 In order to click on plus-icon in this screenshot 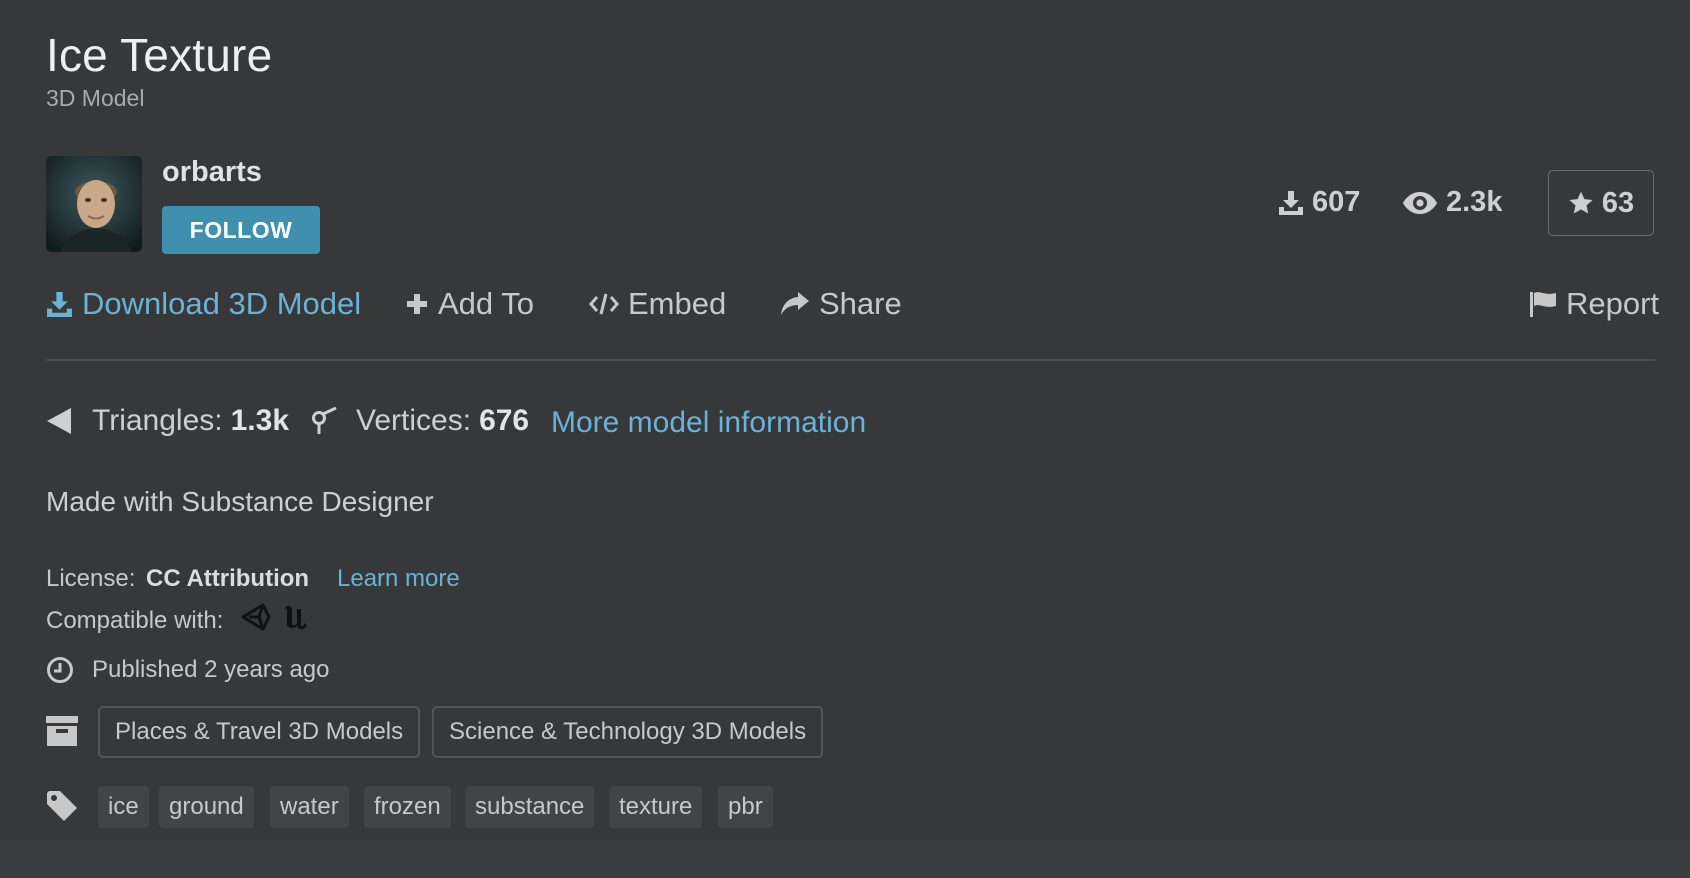, I will do `click(417, 304)`.